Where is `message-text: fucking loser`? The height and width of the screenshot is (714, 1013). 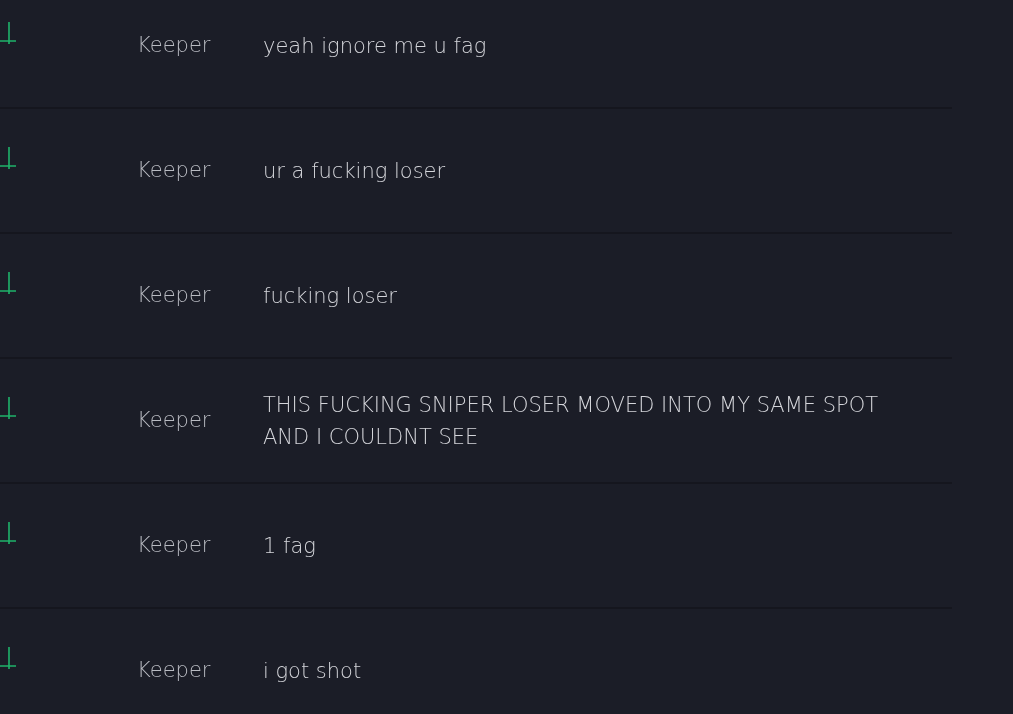
message-text: fucking loser is located at coordinates (330, 296).